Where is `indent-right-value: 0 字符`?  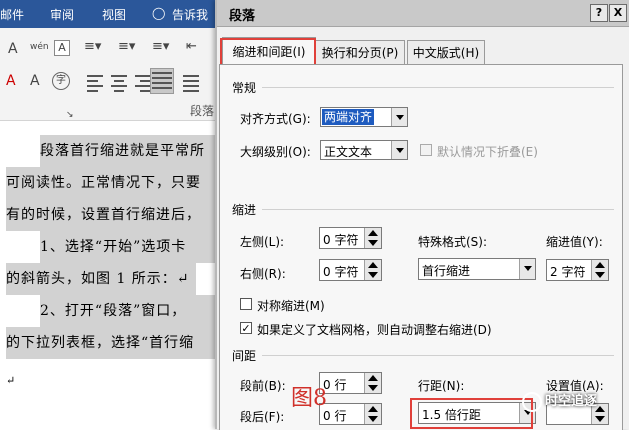
indent-right-value: 0 字符 is located at coordinates (341, 272).